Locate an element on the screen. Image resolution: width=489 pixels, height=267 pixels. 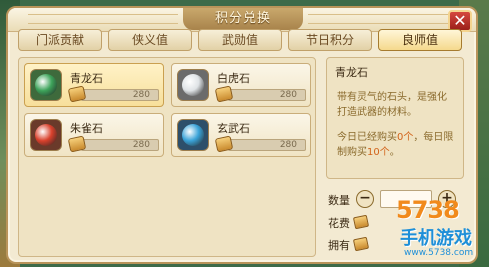
tab-festival-points: 节日积分 is located at coordinates (330, 40).